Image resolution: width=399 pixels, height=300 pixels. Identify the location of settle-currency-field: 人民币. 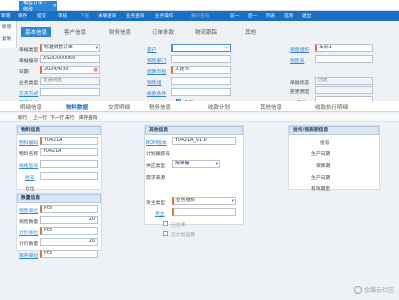
(201, 70).